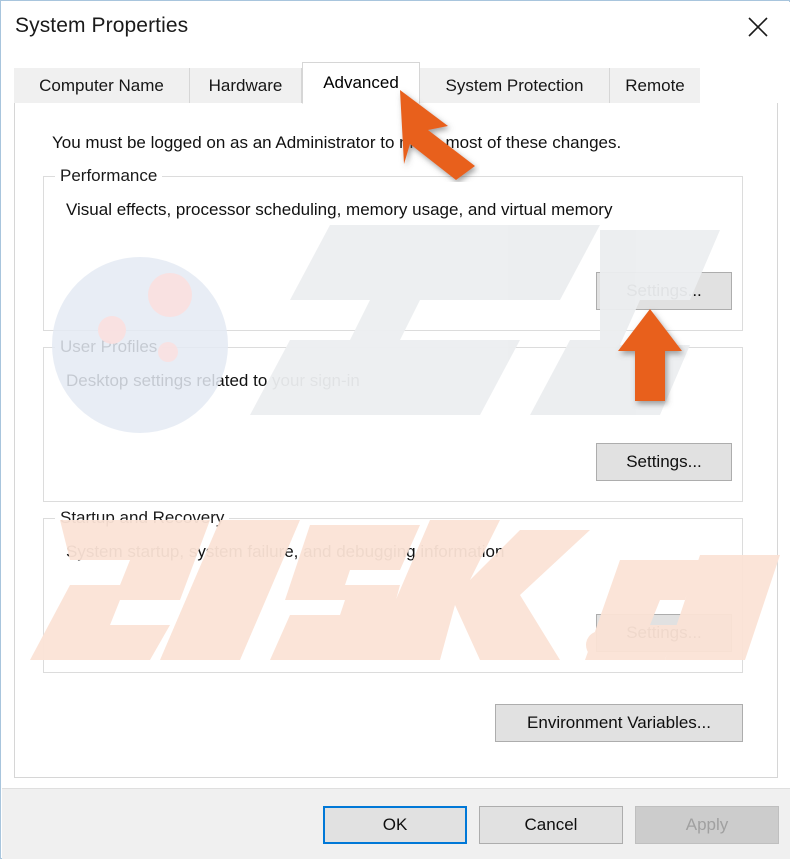 This screenshot has height=859, width=790. I want to click on tab-hardware: Hardware, so click(246, 85).